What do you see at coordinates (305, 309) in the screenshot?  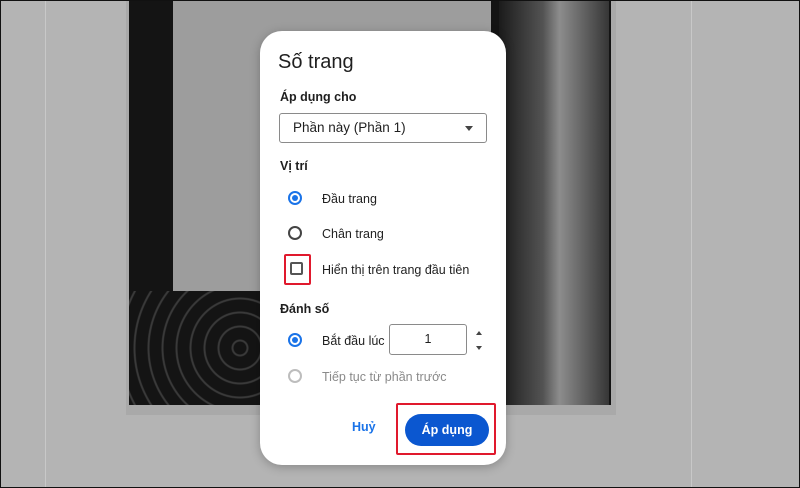 I see `numbering-label: Đánh số` at bounding box center [305, 309].